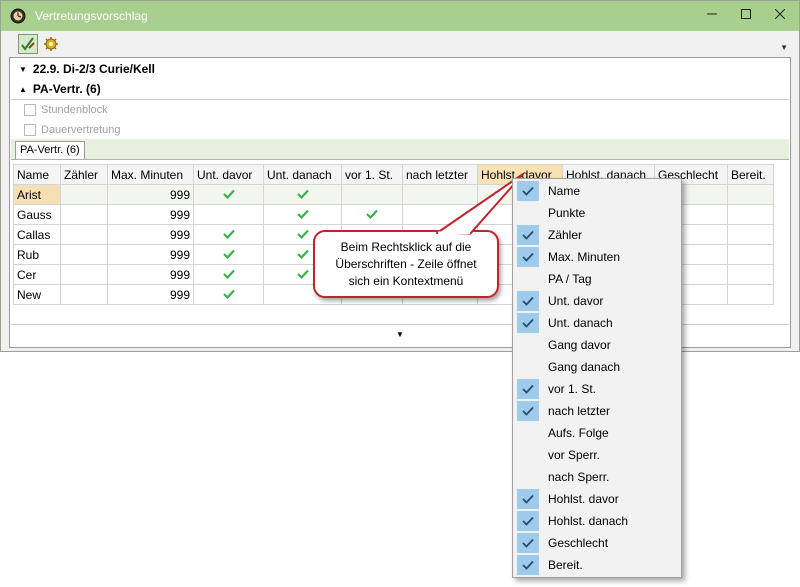  I want to click on context-menu-item-label: PA / Tag, so click(570, 279).